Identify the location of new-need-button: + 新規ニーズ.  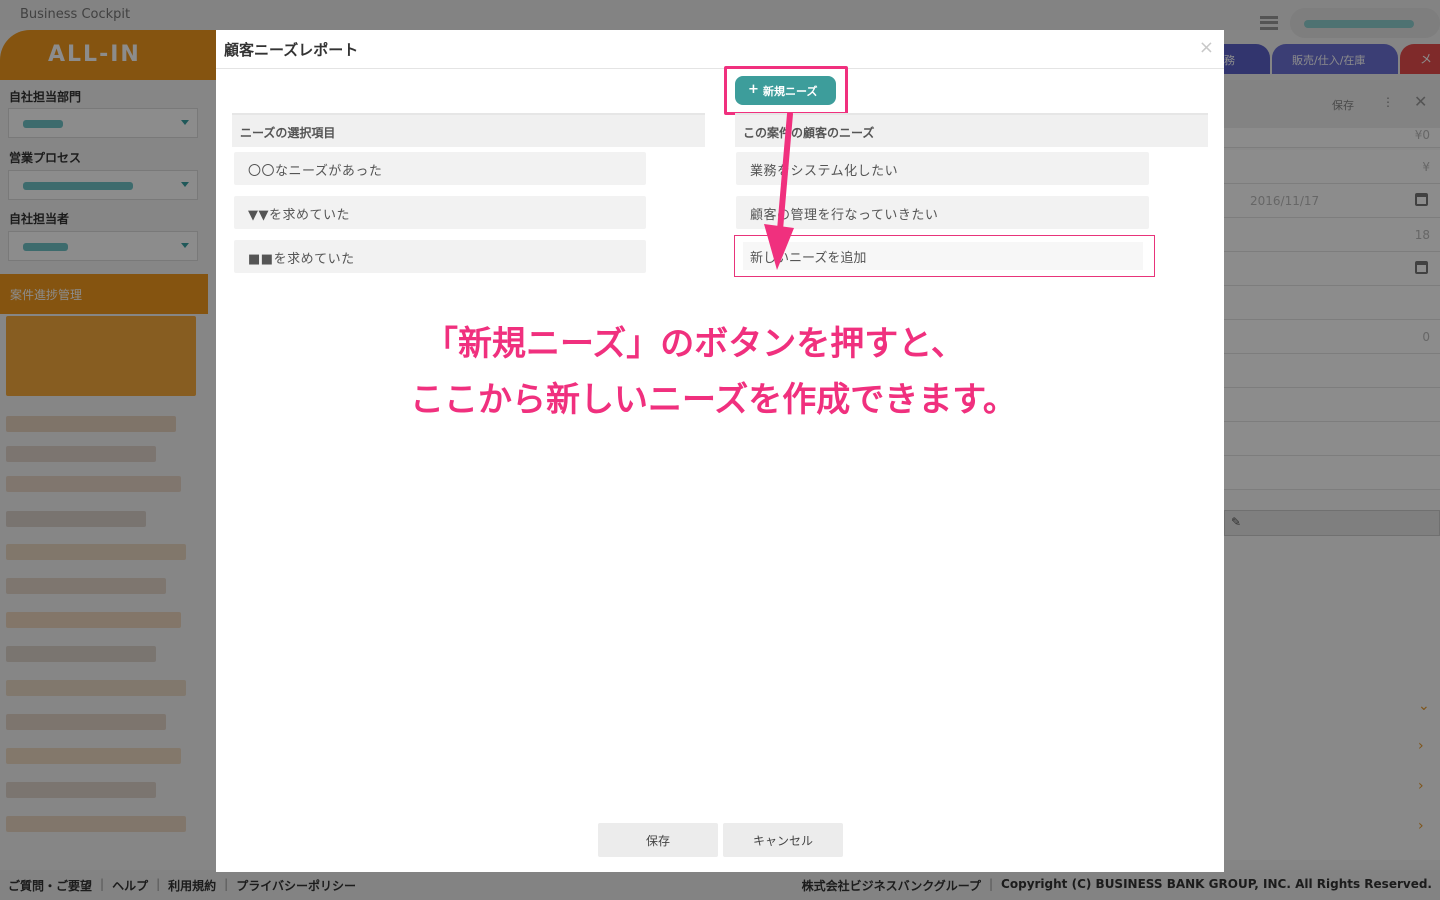
(785, 90).